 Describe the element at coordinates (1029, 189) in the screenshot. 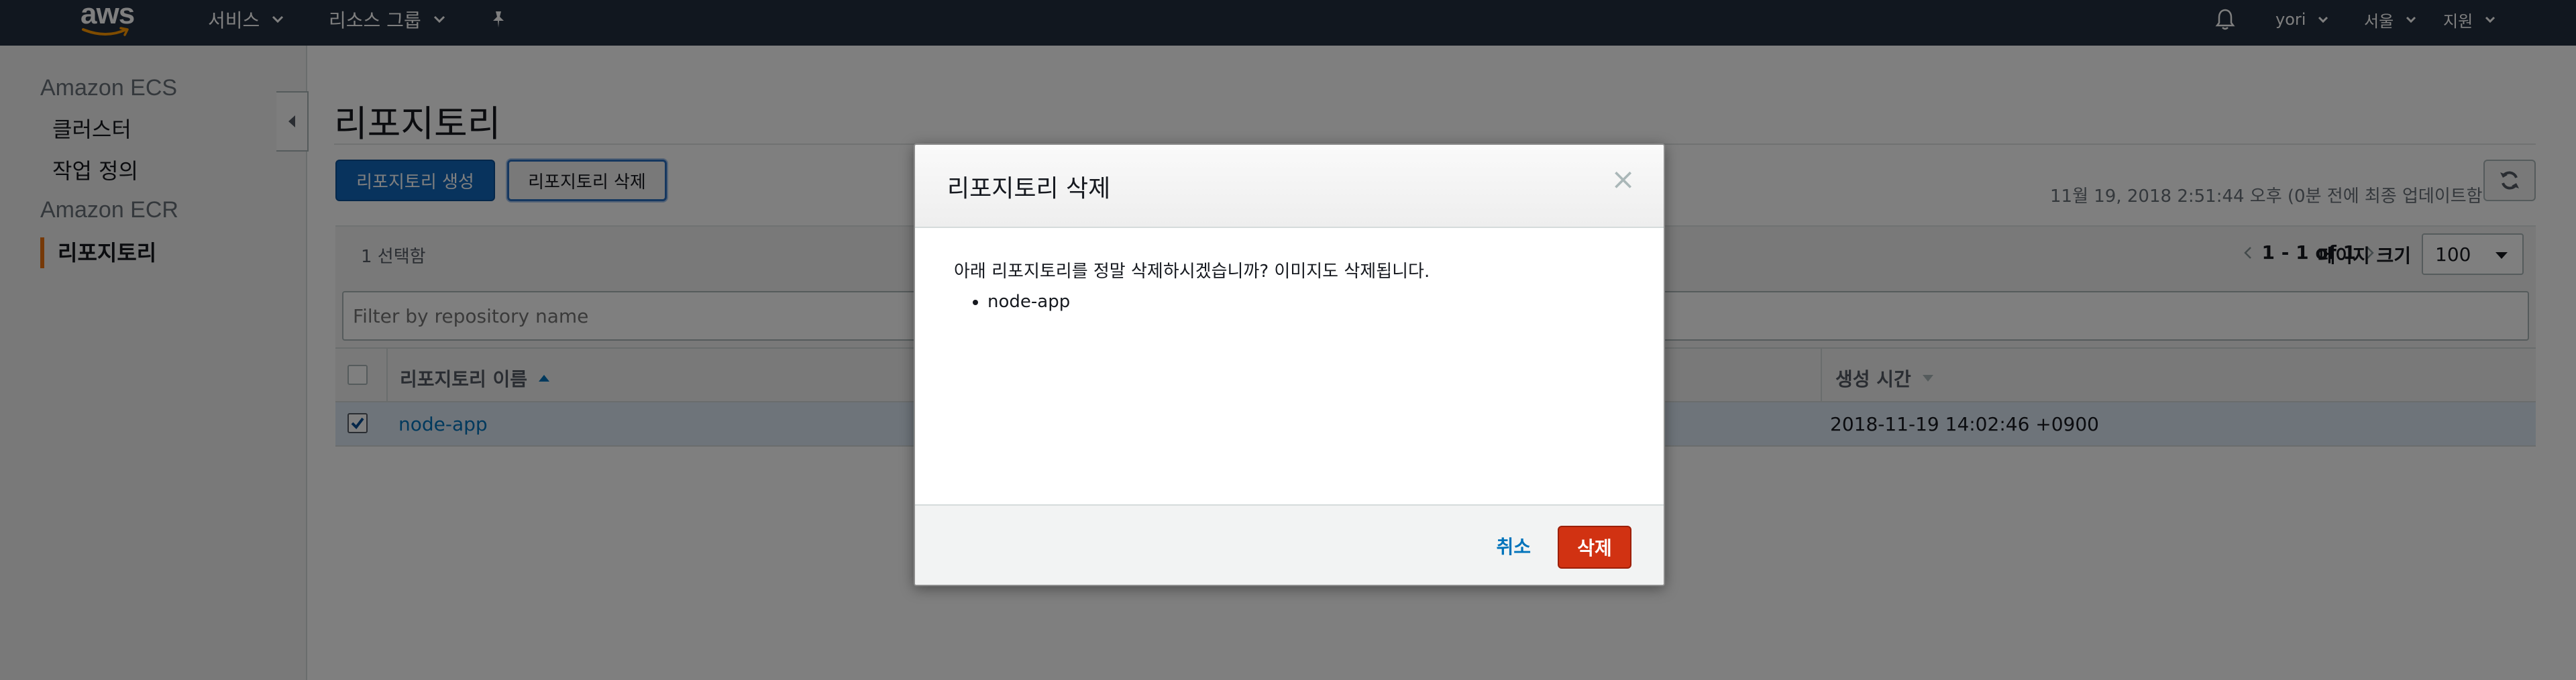

I see `dialog-title: 리포지토리 삭제` at that location.